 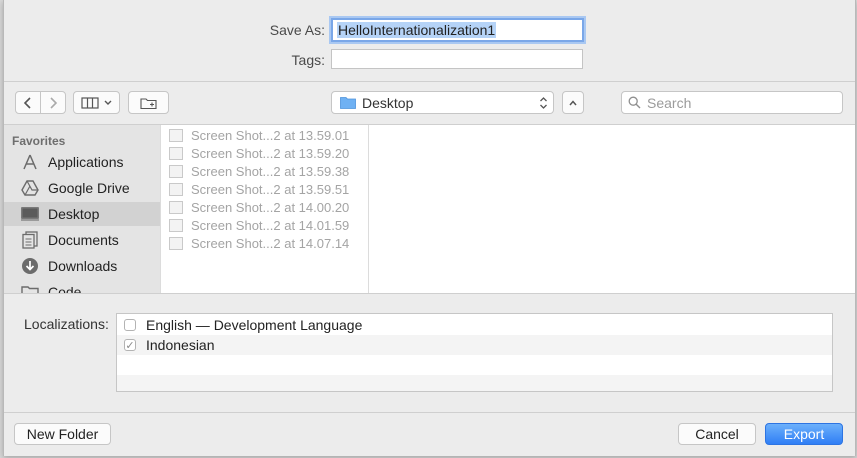 I want to click on save-as-label: Save As:, so click(x=297, y=30).